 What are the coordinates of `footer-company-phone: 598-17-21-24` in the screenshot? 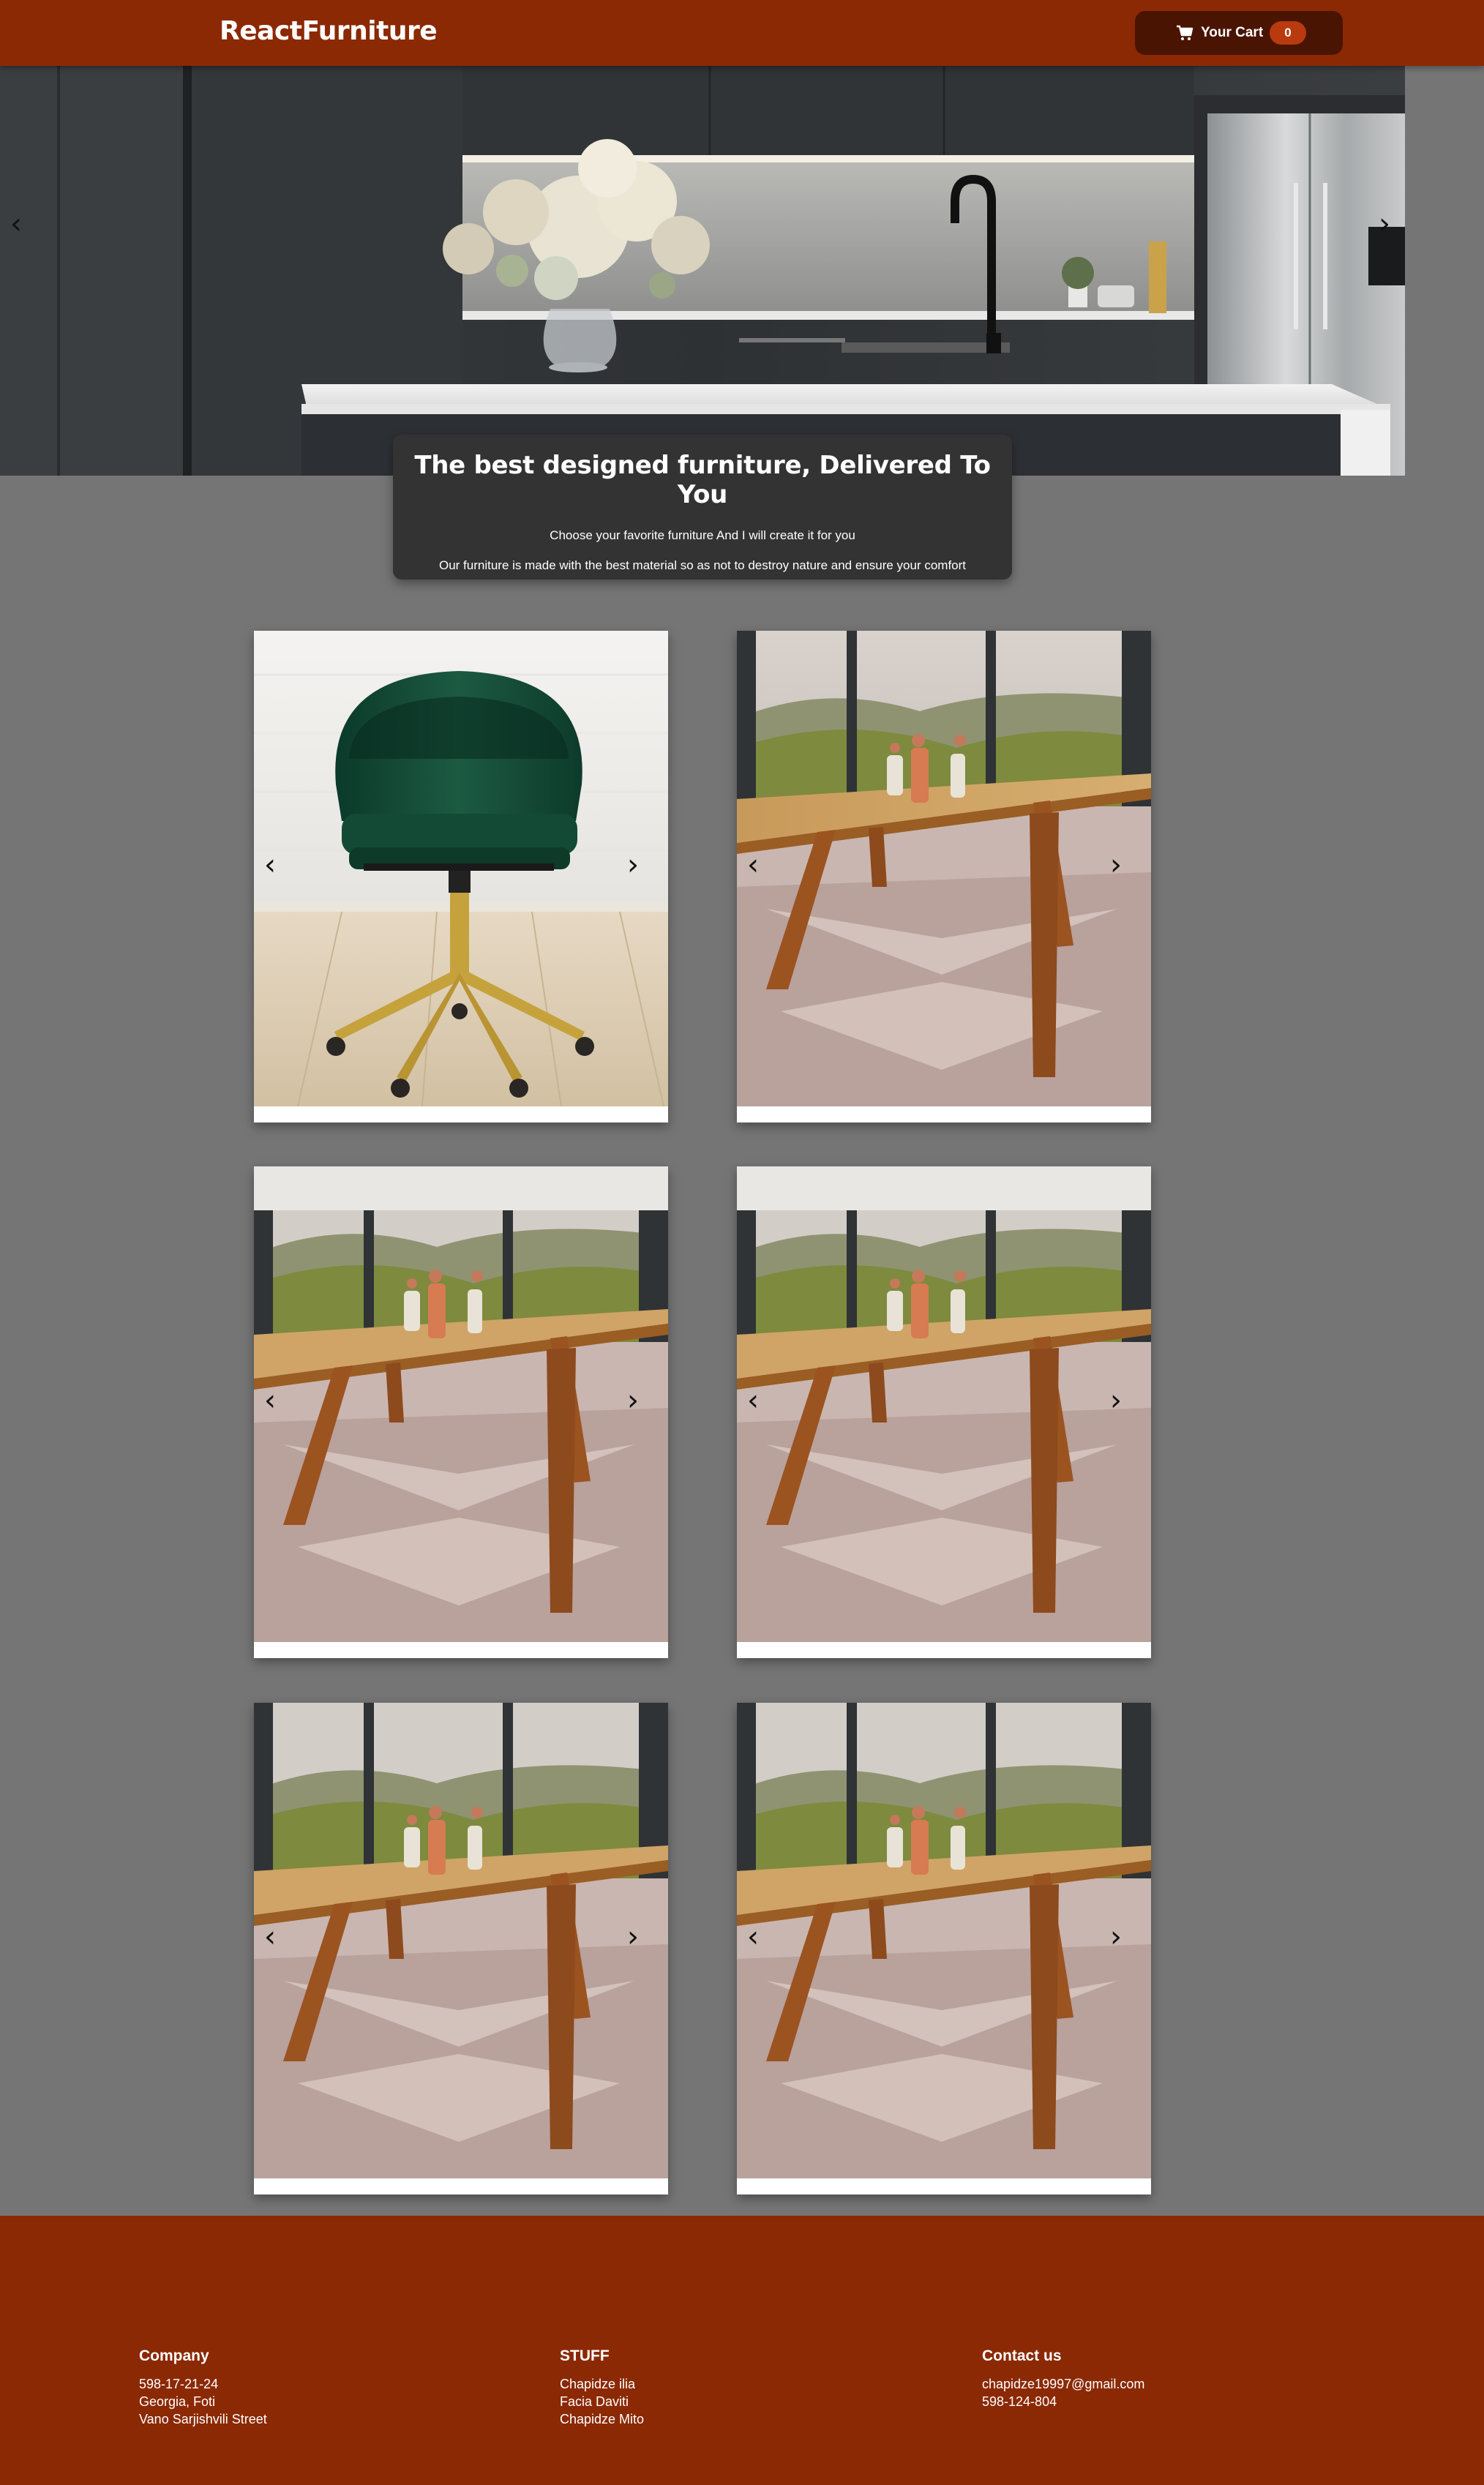 It's located at (179, 2384).